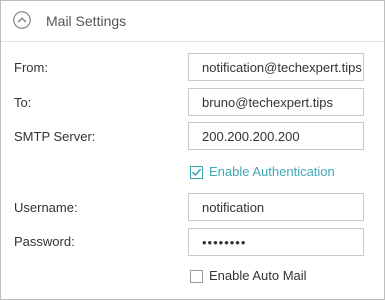 The image size is (385, 300). Describe the element at coordinates (55, 136) in the screenshot. I see `smtp-server-label: SMTP Server:` at that location.